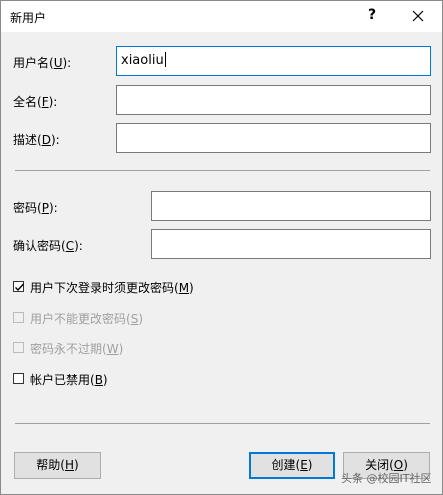 This screenshot has height=495, width=443. What do you see at coordinates (273, 138) in the screenshot?
I see `description-input` at bounding box center [273, 138].